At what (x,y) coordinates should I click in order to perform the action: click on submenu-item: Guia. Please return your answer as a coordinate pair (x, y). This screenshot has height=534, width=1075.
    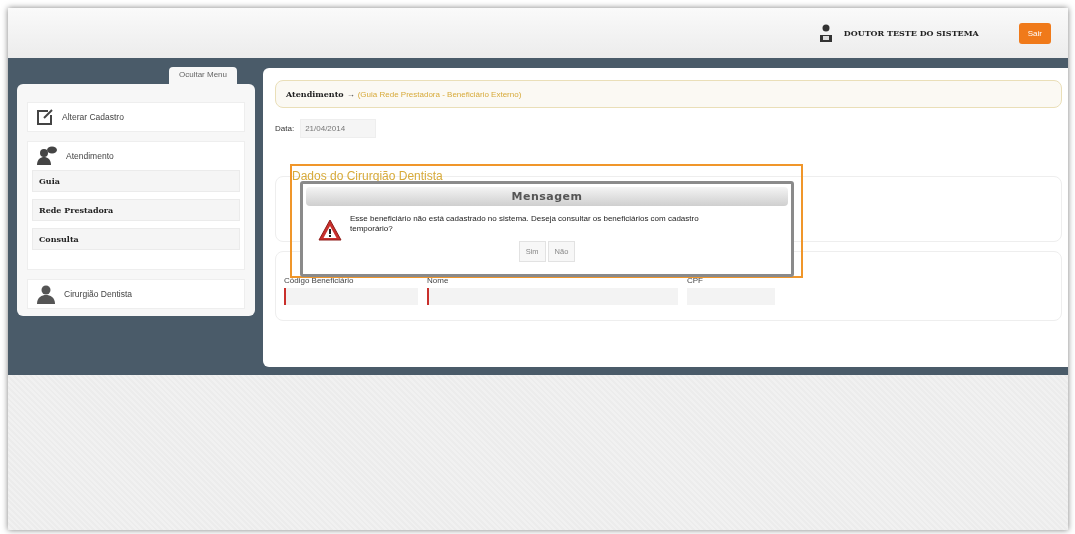
    Looking at the image, I should click on (136, 181).